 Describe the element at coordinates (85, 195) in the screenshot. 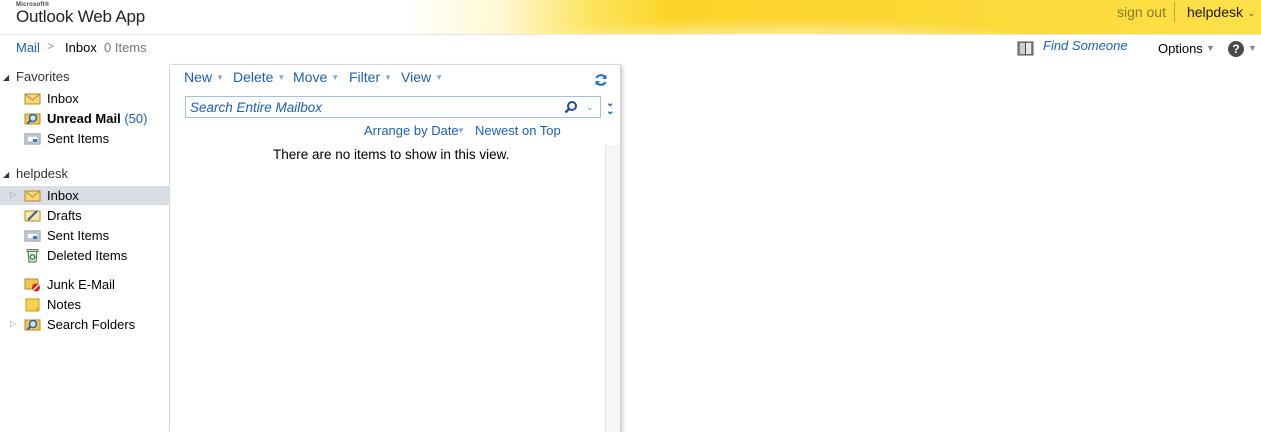

I see `folder-item-inbox: ▷ Inbox` at that location.